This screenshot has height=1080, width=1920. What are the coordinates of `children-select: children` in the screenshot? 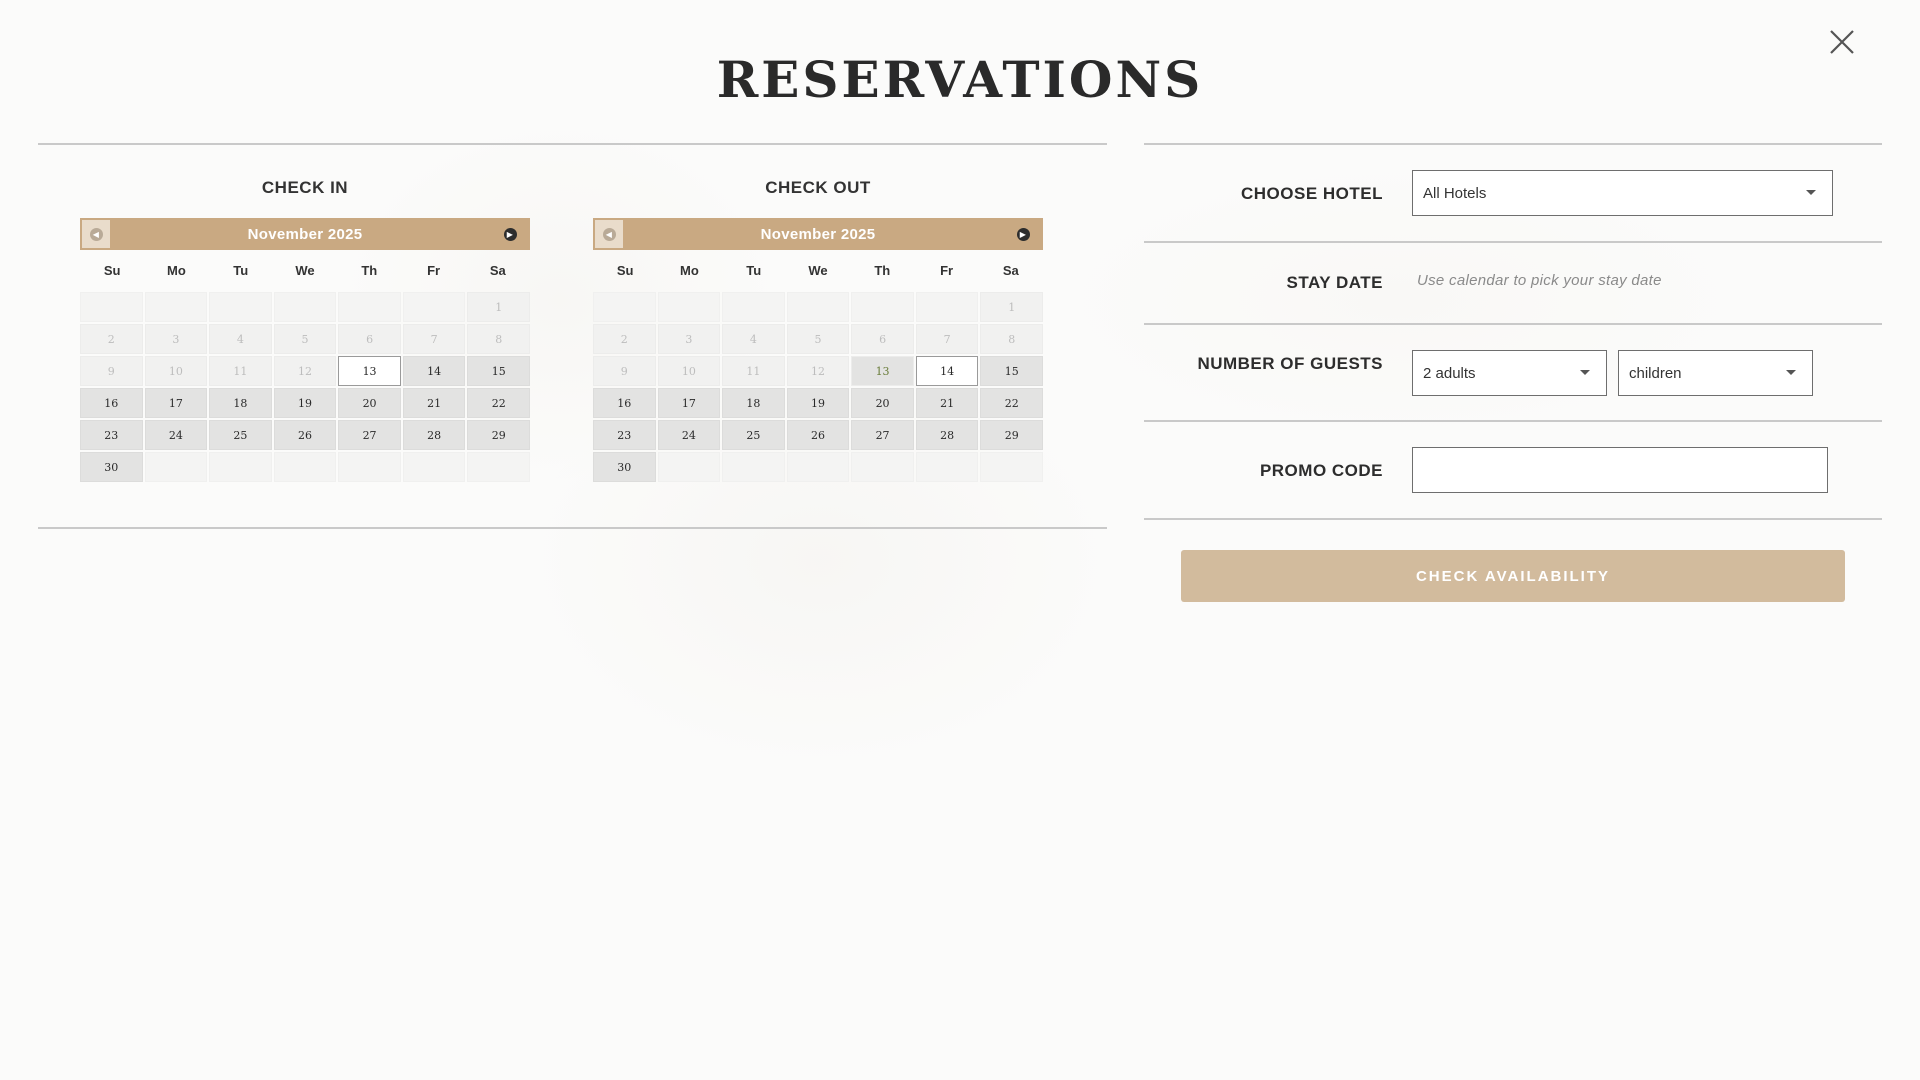 It's located at (1715, 373).